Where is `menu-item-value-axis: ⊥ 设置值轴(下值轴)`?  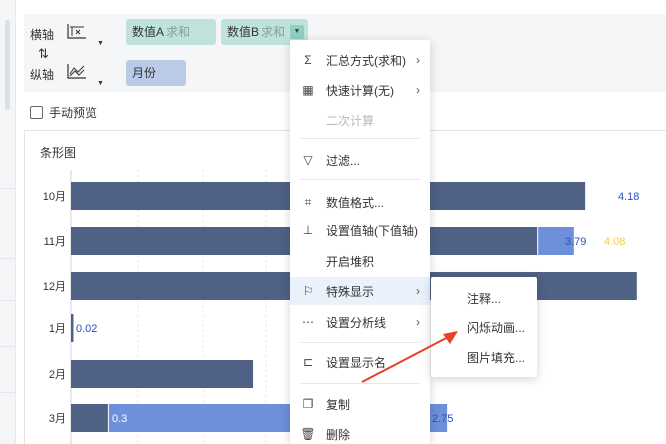
menu-item-value-axis: ⊥ 设置值轴(下值轴) is located at coordinates (360, 230).